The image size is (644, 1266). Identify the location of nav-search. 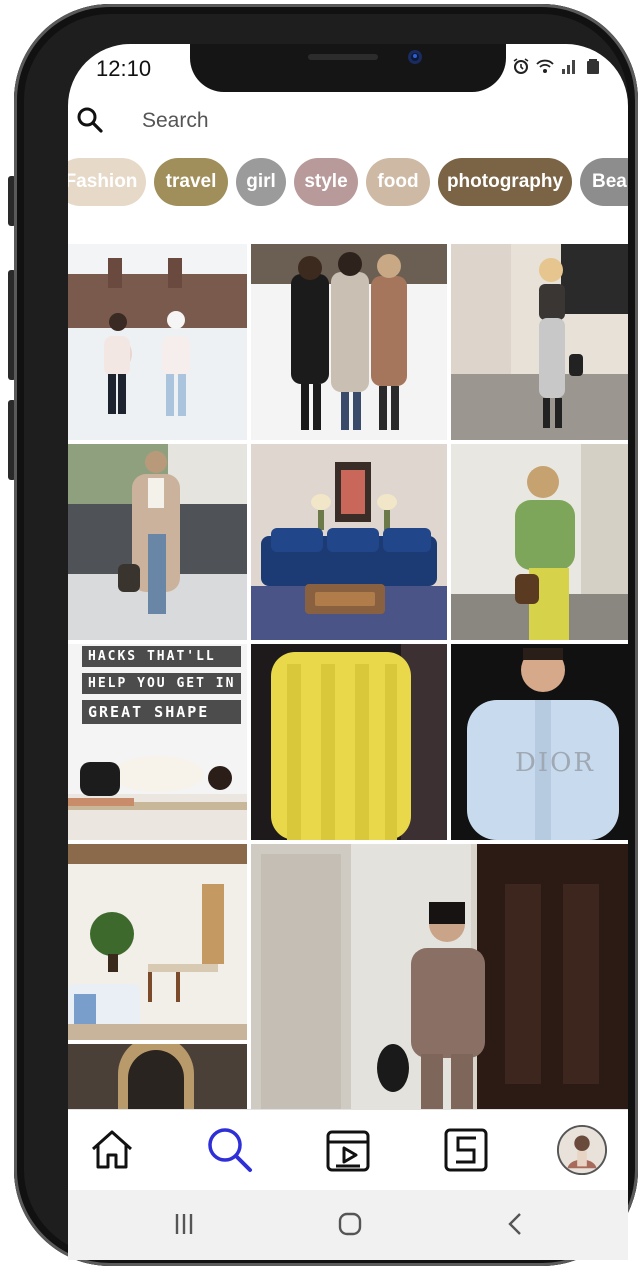
(230, 1150).